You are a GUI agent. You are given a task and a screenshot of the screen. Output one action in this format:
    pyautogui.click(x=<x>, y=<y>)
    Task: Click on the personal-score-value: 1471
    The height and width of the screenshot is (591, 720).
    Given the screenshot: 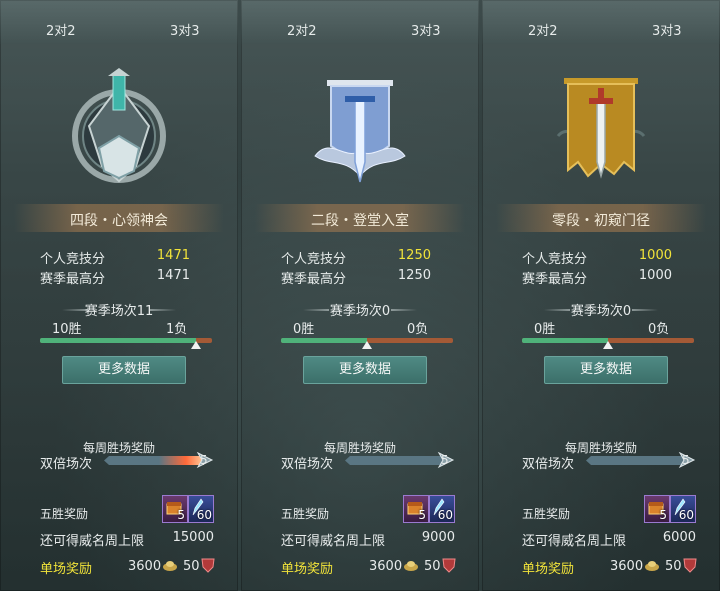 What is the action you would take?
    pyautogui.click(x=173, y=255)
    